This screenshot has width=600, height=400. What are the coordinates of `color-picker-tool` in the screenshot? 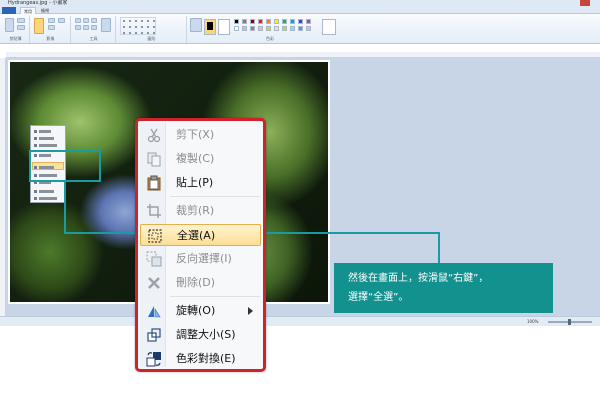 It's located at (86, 27).